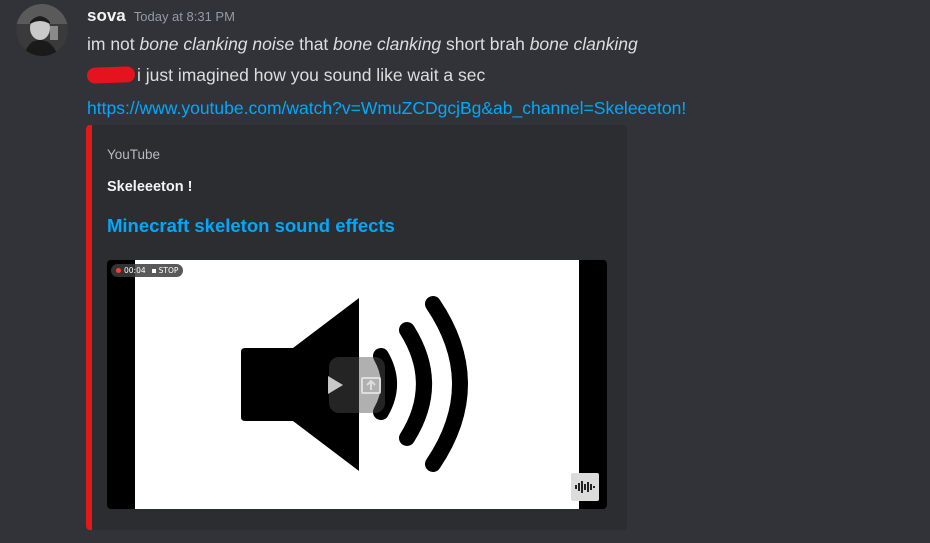 The width and height of the screenshot is (930, 543). I want to click on message-header: sova Today at 8:31 PM, so click(161, 17).